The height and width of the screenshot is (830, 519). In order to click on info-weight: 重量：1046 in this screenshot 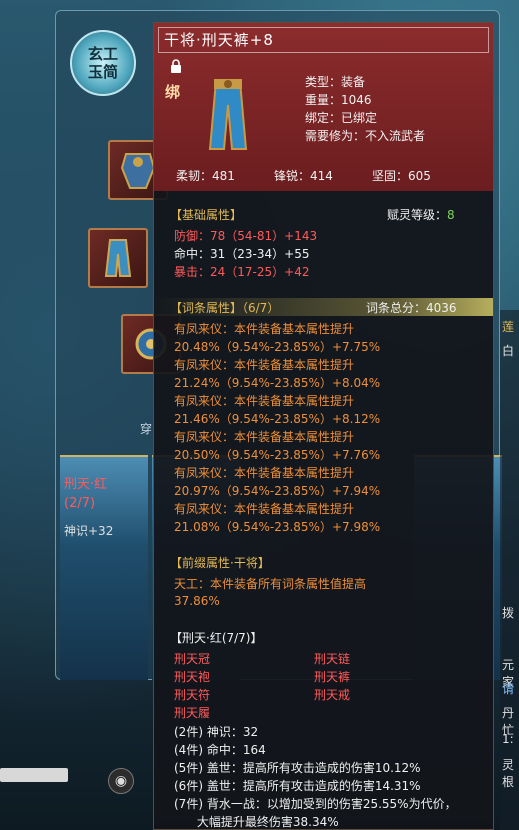, I will do `click(338, 99)`.